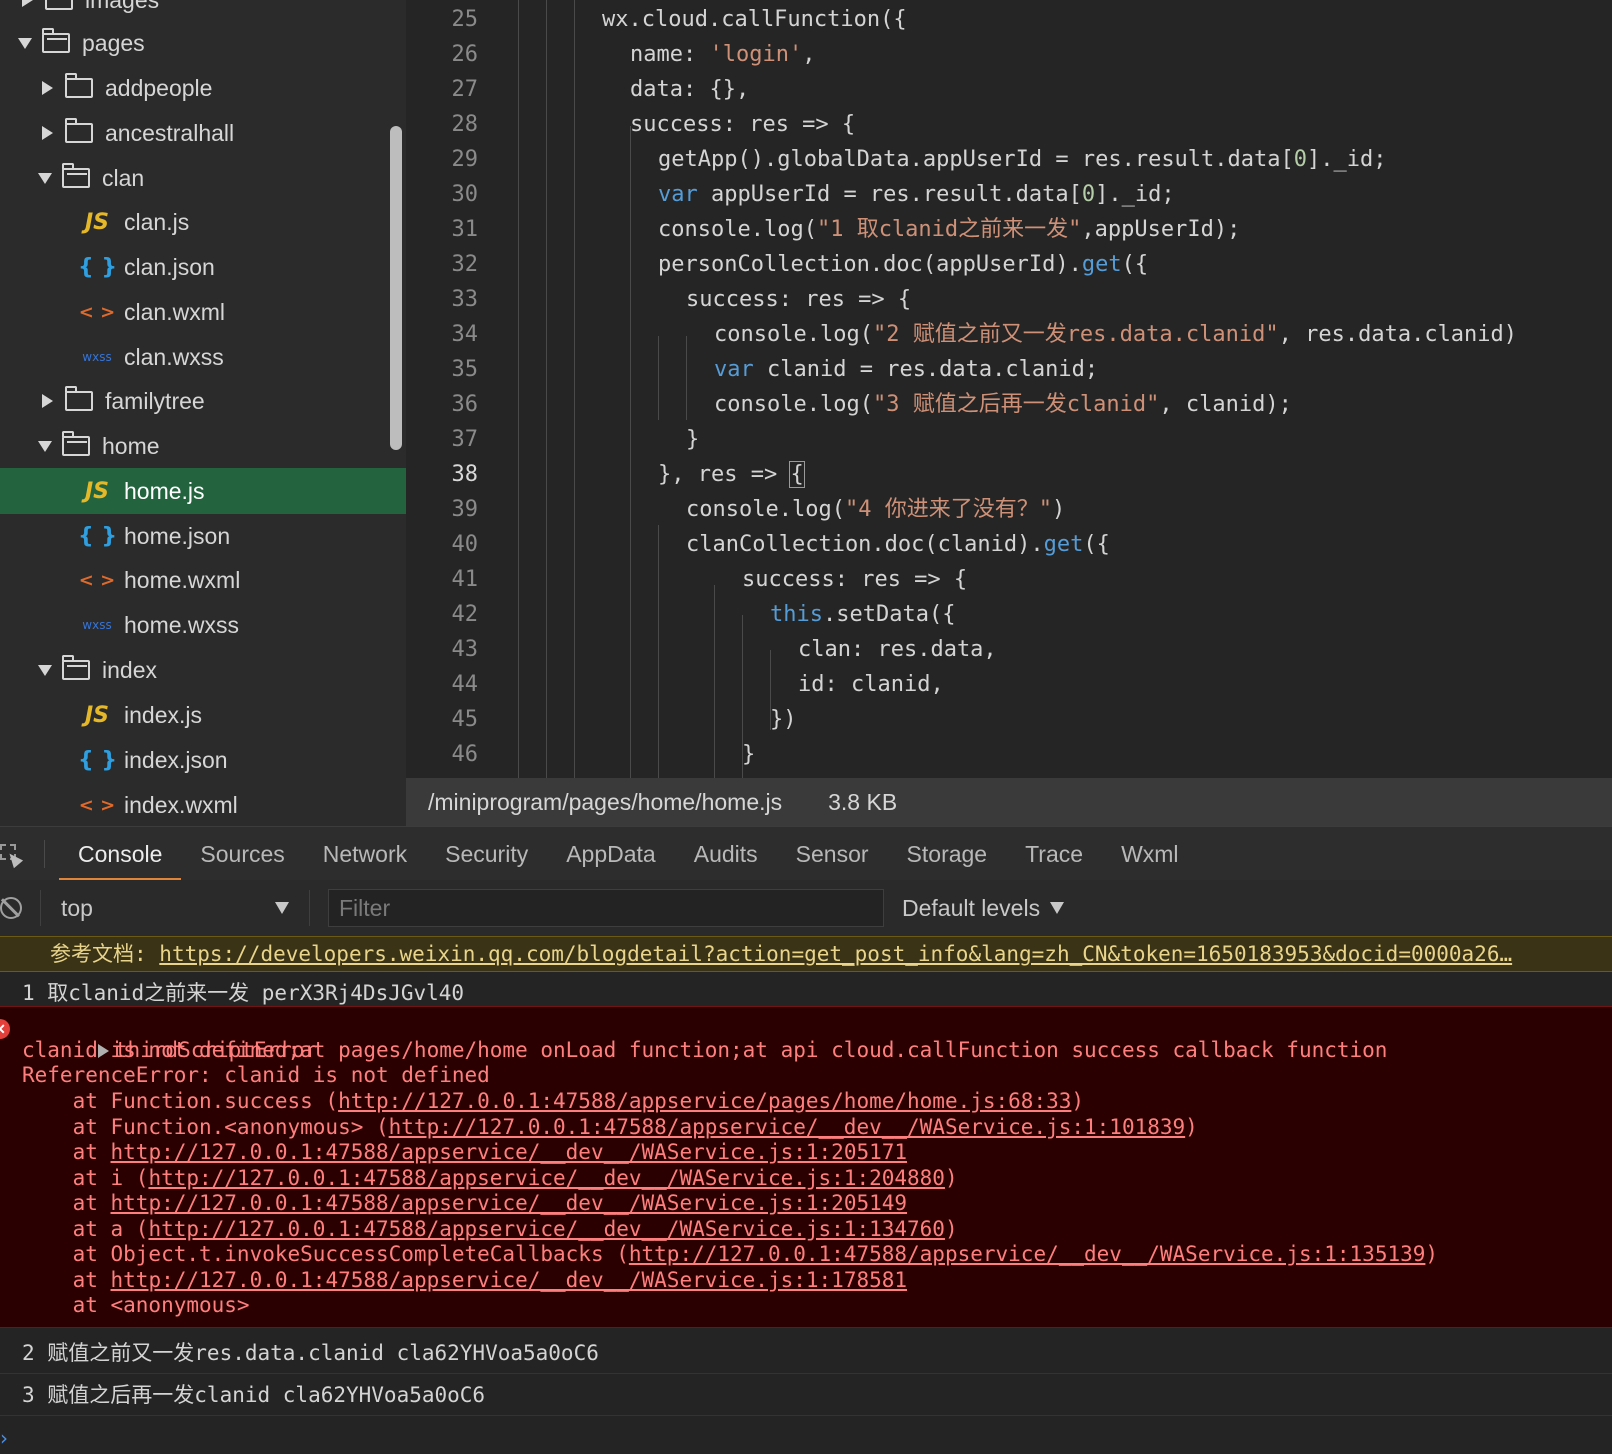  I want to click on code-line: console.log("3 赋值之后再一发clanid", clanid);, so click(1003, 405).